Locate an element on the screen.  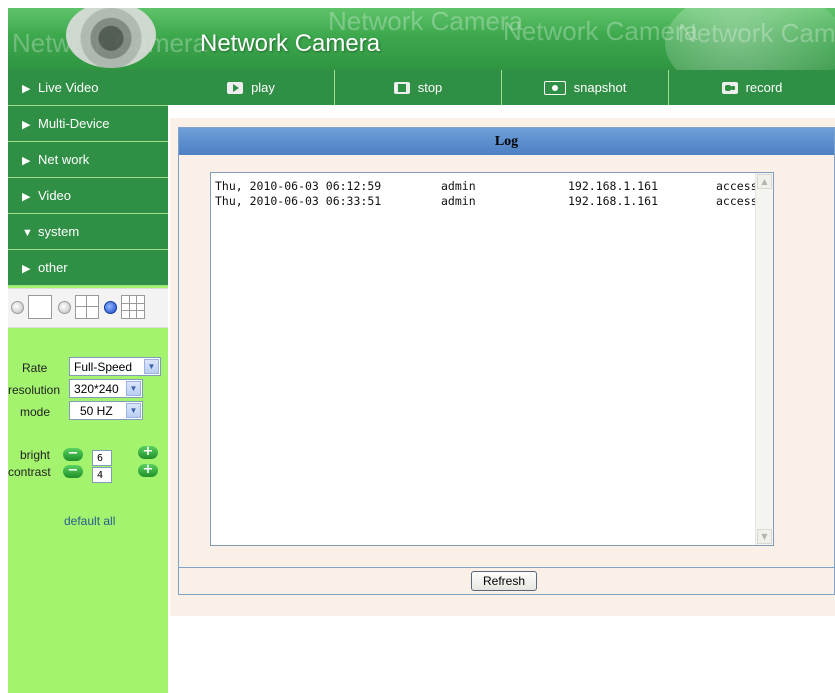
bright-decrease-button: − is located at coordinates (73, 454).